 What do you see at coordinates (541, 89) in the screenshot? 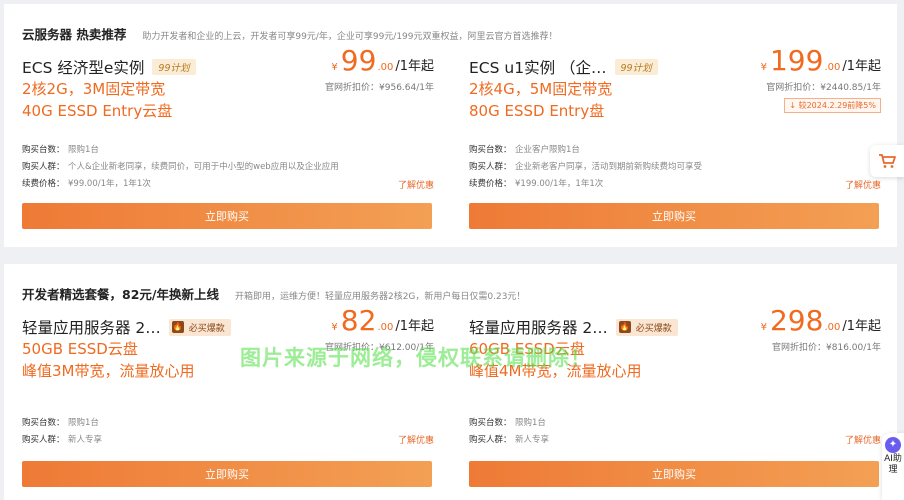
I see `product-spec-cpu: 2核4G，5M固定带宽` at bounding box center [541, 89].